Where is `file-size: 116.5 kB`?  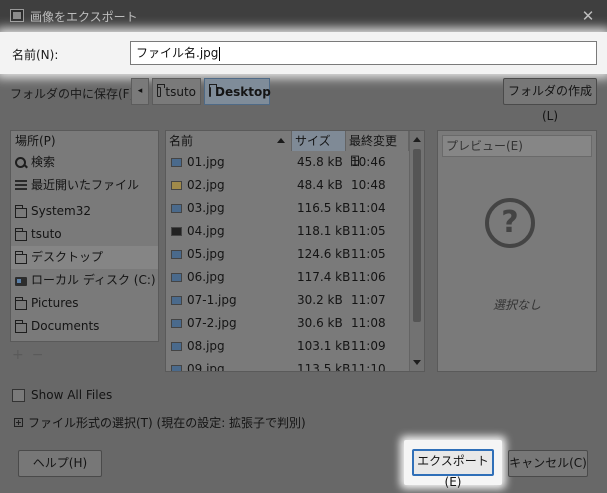
file-size: 116.5 kB is located at coordinates (324, 208).